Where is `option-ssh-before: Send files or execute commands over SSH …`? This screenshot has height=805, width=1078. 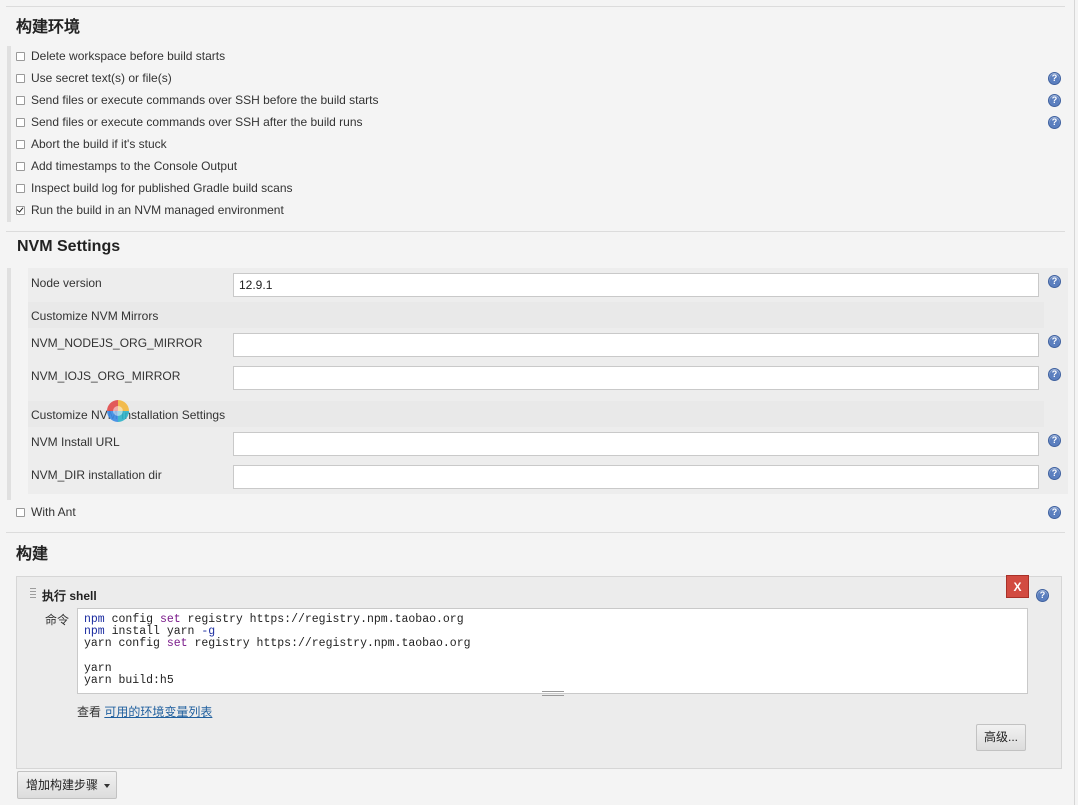 option-ssh-before: Send files or execute commands over SSH … is located at coordinates (197, 100).